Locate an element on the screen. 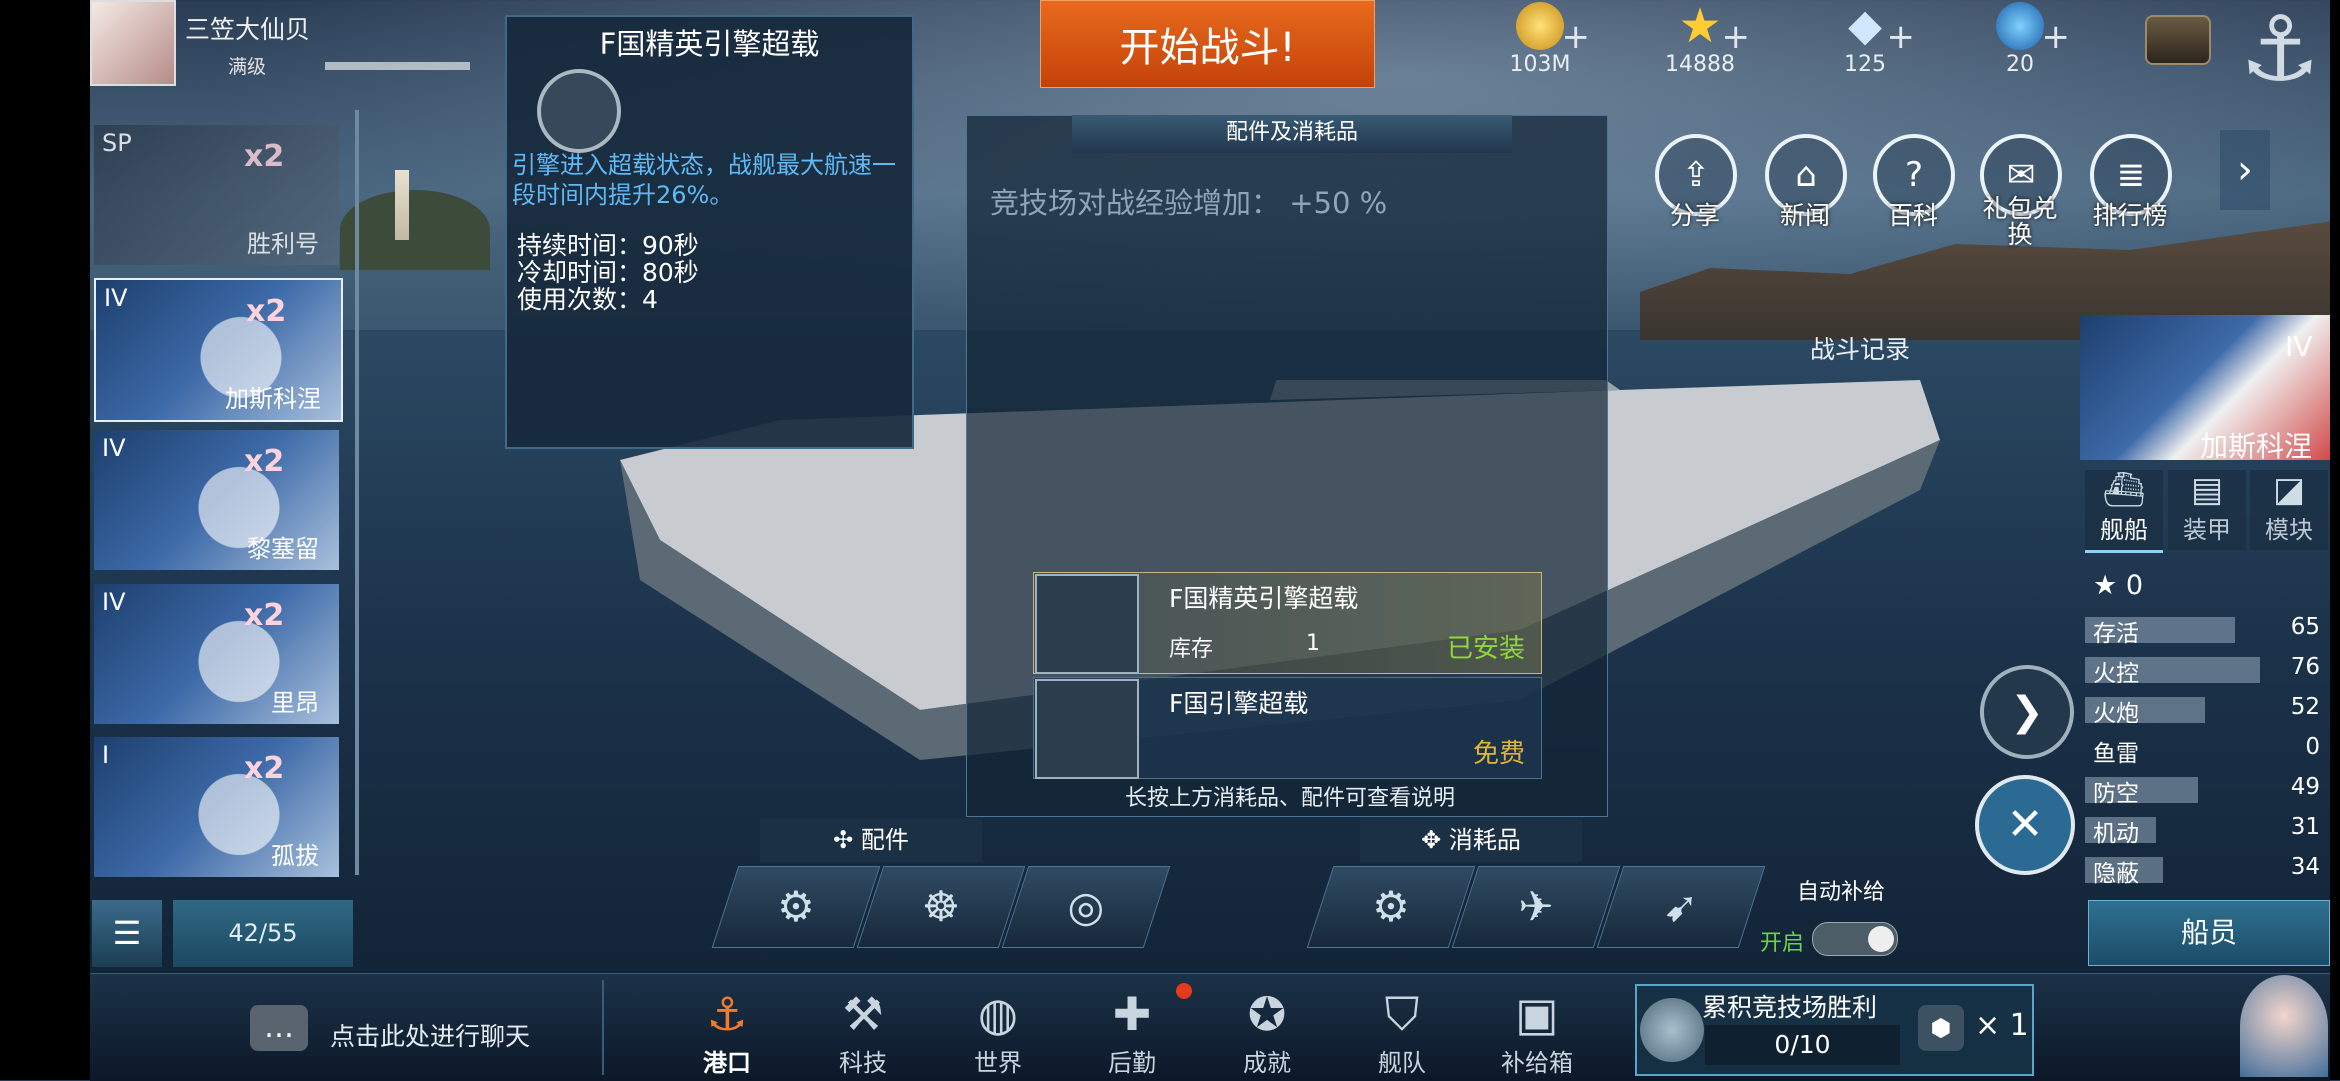  consumable-slot-1: ⚙ is located at coordinates (1391, 907).